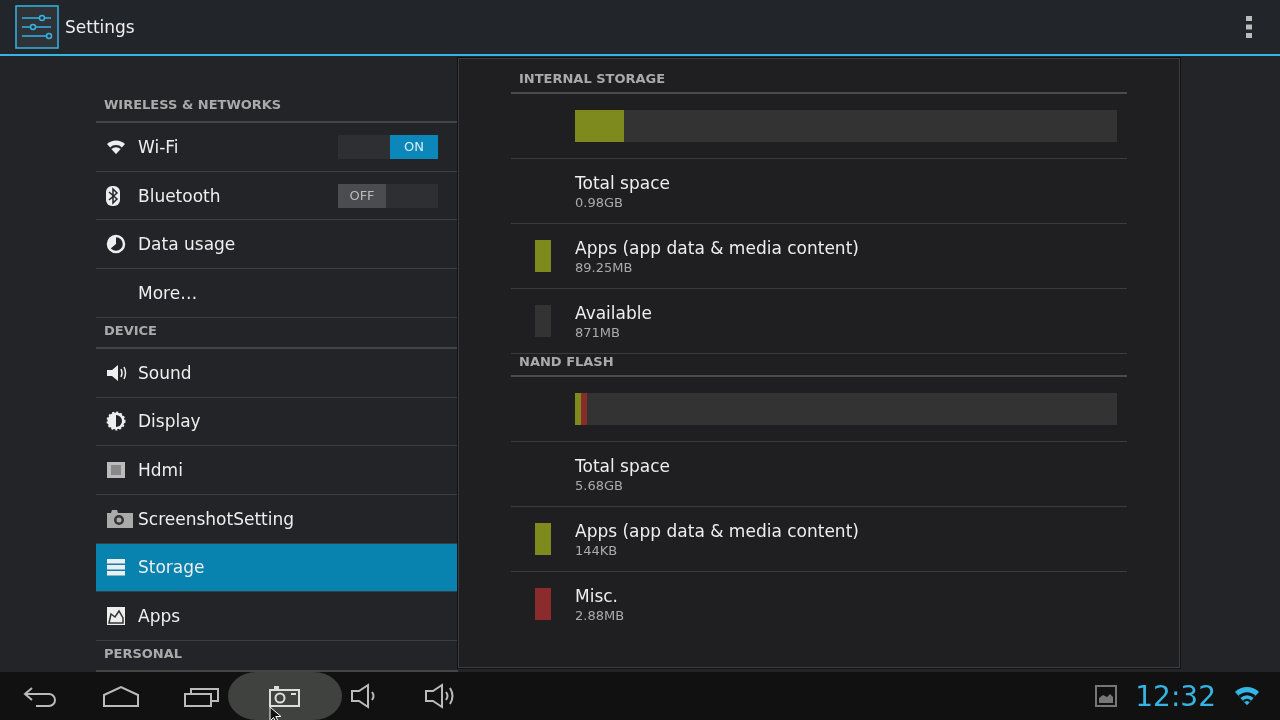 Image resolution: width=1280 pixels, height=720 pixels. What do you see at coordinates (116, 470) in the screenshot?
I see `monitor-icon` at bounding box center [116, 470].